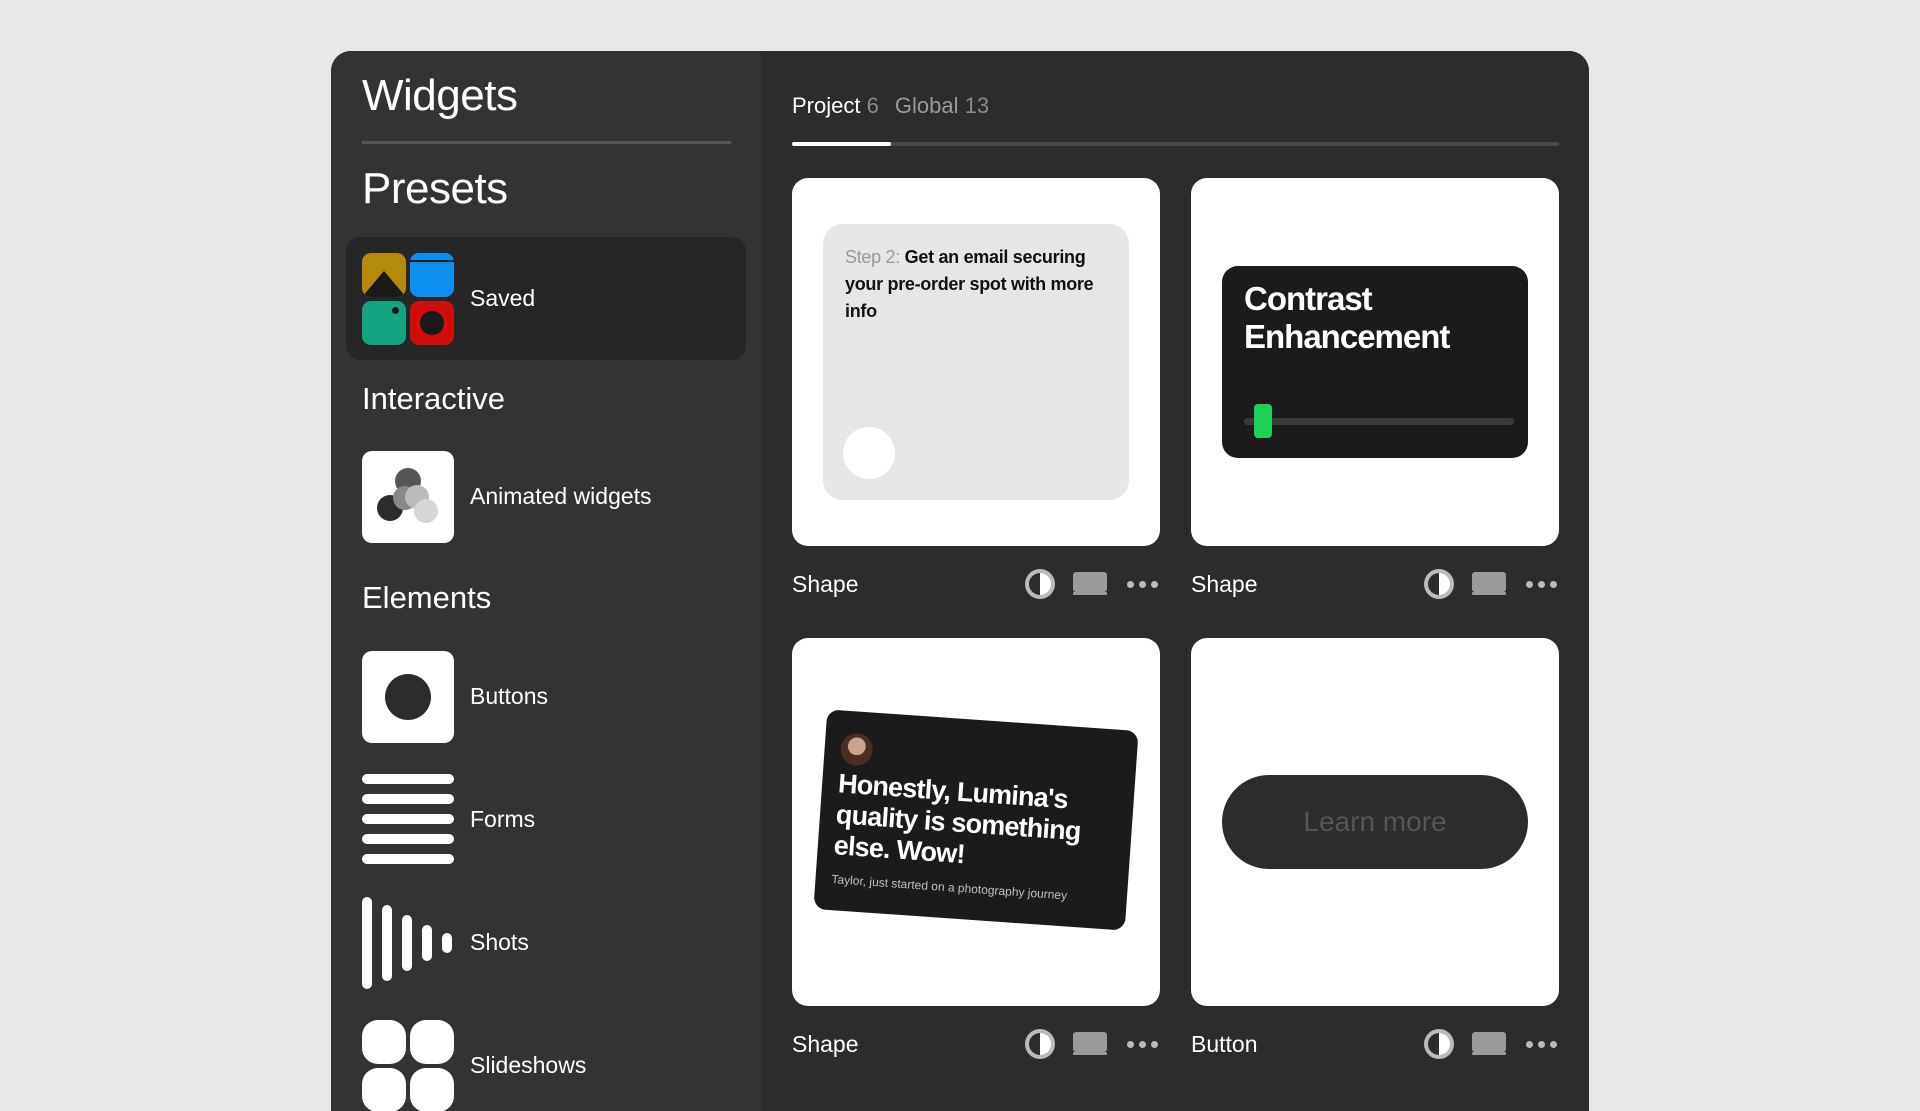 The image size is (1920, 1111). Describe the element at coordinates (502, 819) in the screenshot. I see `sidebar-item-label: Forms` at that location.